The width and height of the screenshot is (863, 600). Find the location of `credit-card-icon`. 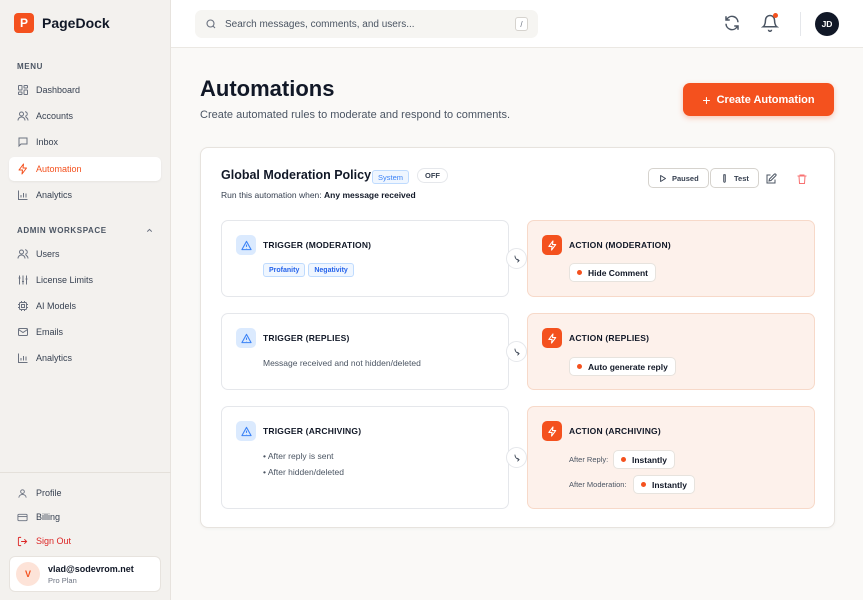

credit-card-icon is located at coordinates (22, 517).